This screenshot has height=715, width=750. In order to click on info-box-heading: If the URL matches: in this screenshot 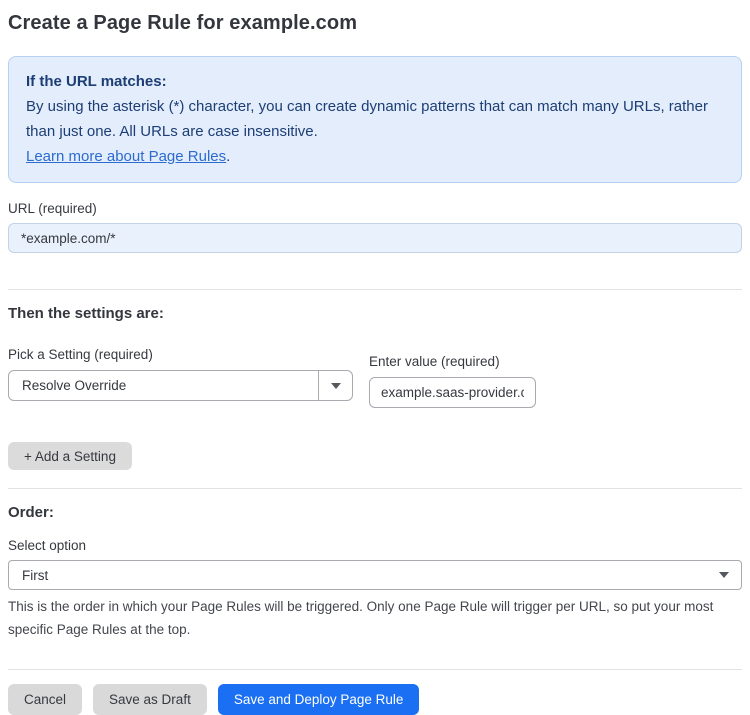, I will do `click(96, 81)`.